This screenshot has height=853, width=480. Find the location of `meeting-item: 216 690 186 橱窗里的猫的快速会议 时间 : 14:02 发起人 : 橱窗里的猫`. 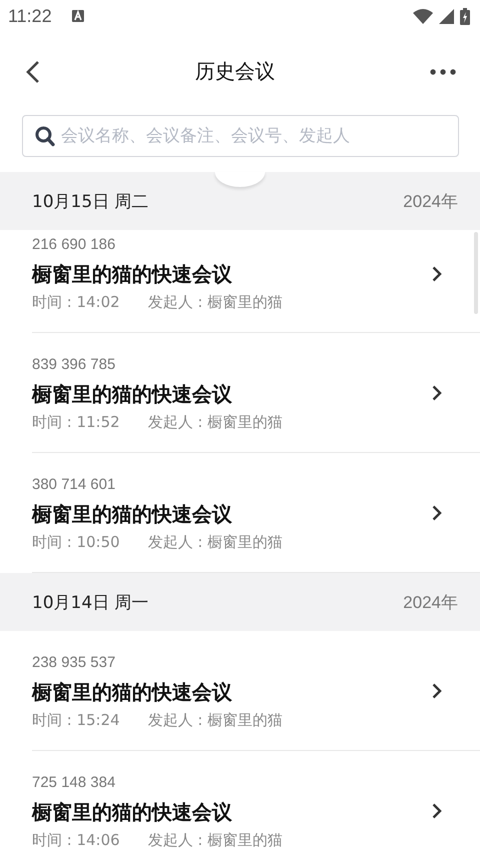

meeting-item: 216 690 186 橱窗里的猫的快速会议 时间 : 14:02 发起人 : 橱窗里的猫 is located at coordinates (256, 281).